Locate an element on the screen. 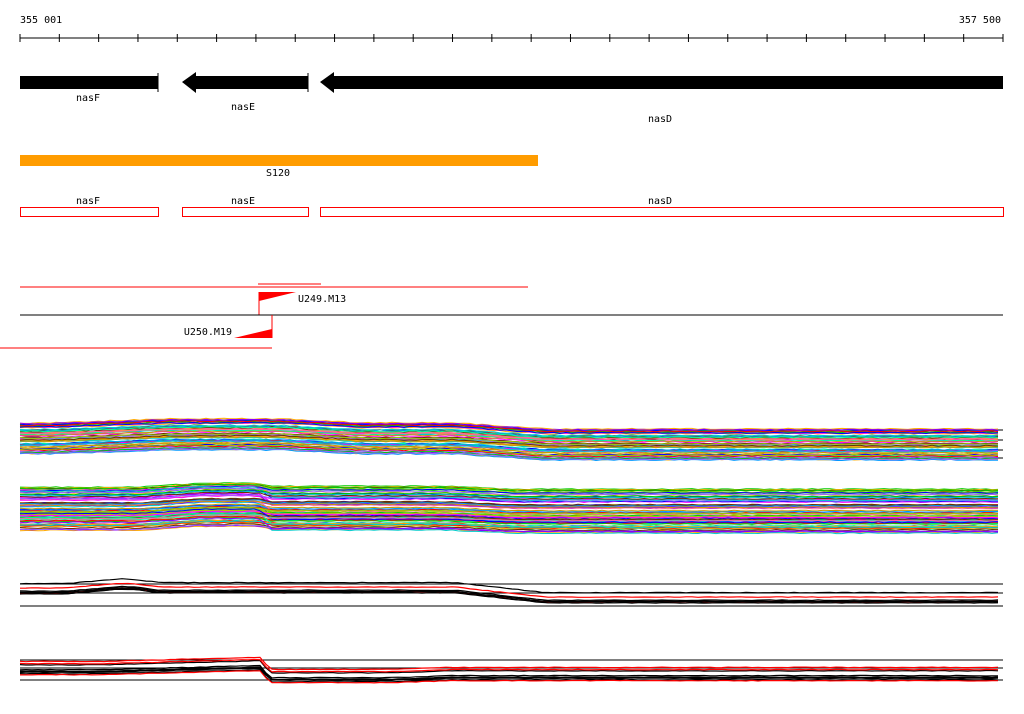  segment-bar-S120 is located at coordinates (279, 160).